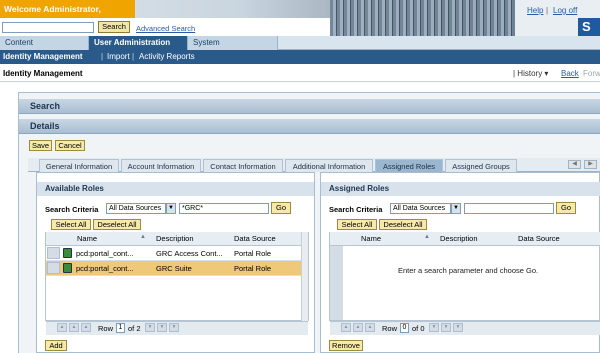  I want to click on portal-search-button: Search, so click(114, 27).